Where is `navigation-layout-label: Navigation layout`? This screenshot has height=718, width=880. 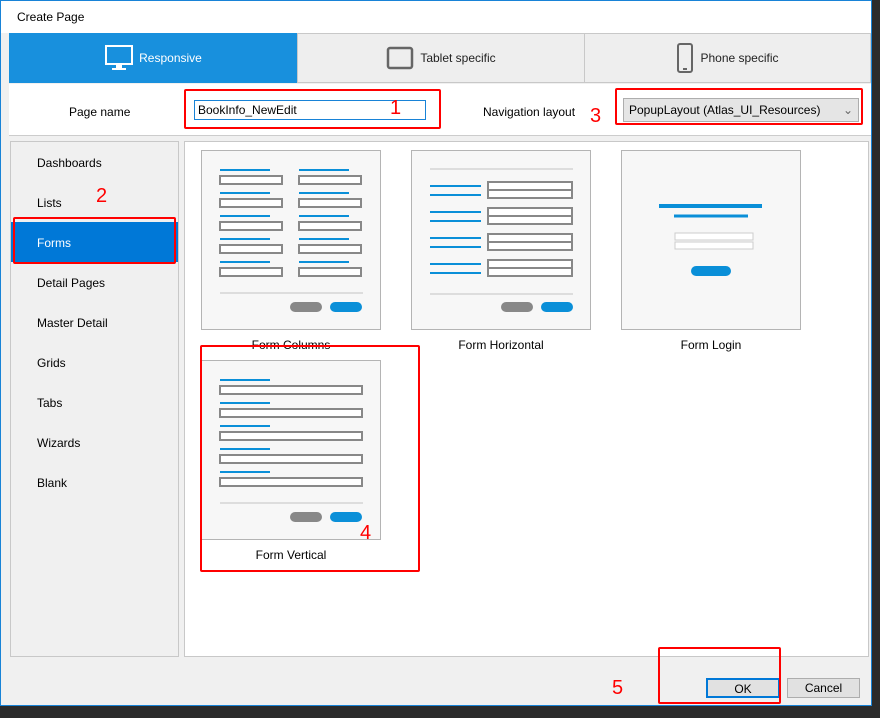
navigation-layout-label: Navigation layout is located at coordinates (529, 112).